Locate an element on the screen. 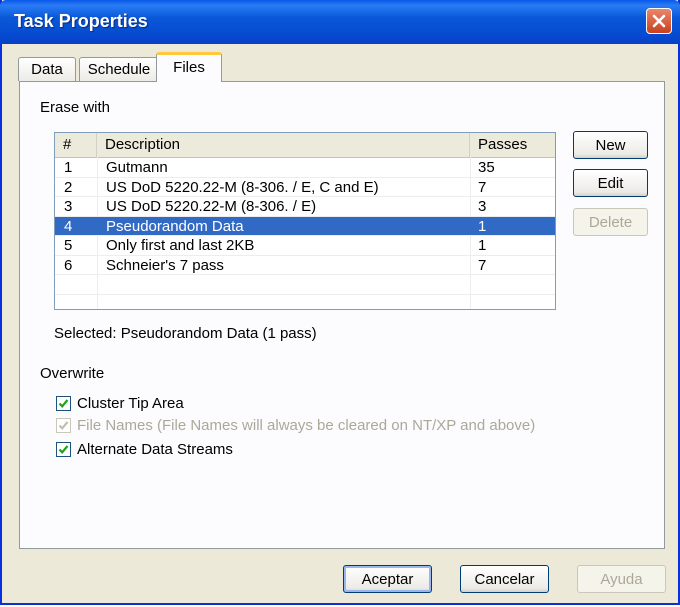 The image size is (680, 607). row-description: US DoD 5220.22-M (8-306. / E, C and E) is located at coordinates (242, 187).